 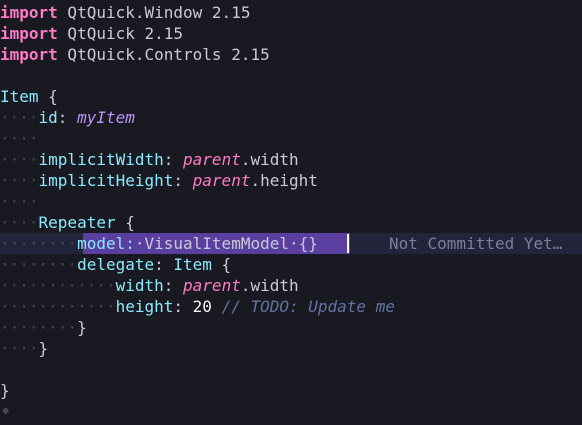 What do you see at coordinates (154, 12) in the screenshot?
I see `code-token: QtQuick.Window 2.15` at bounding box center [154, 12].